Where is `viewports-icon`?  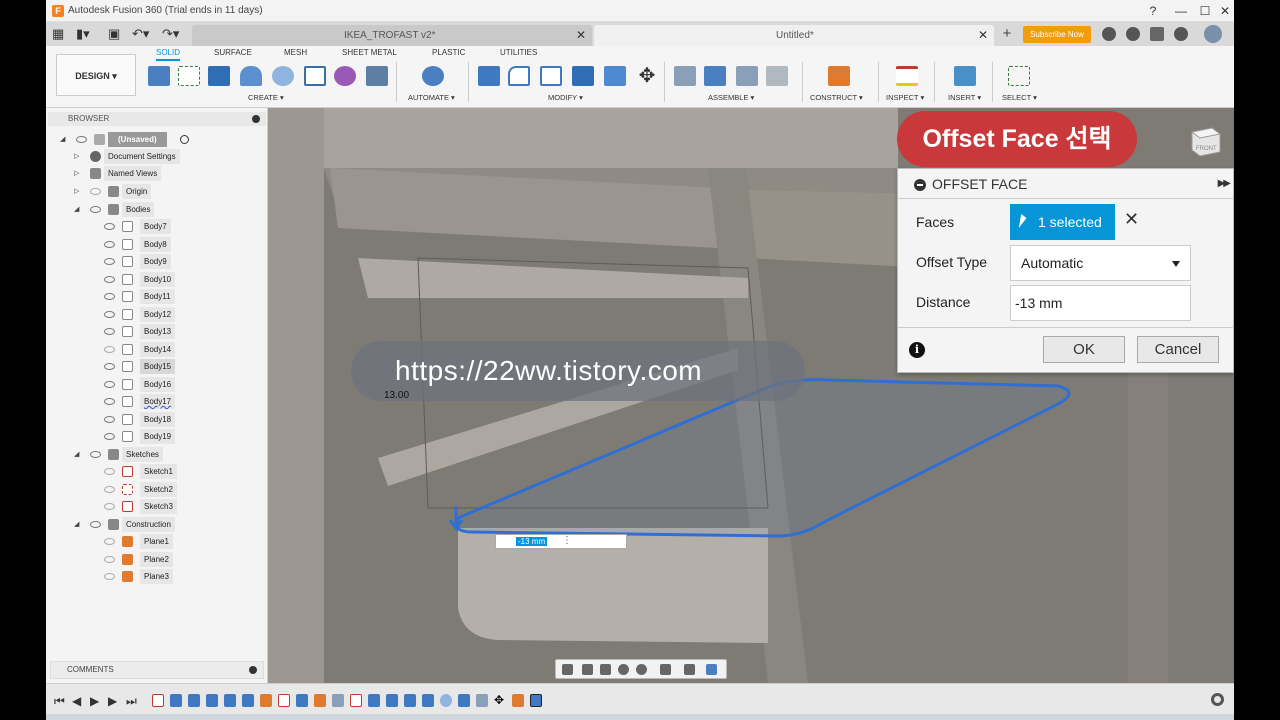 viewports-icon is located at coordinates (711, 669).